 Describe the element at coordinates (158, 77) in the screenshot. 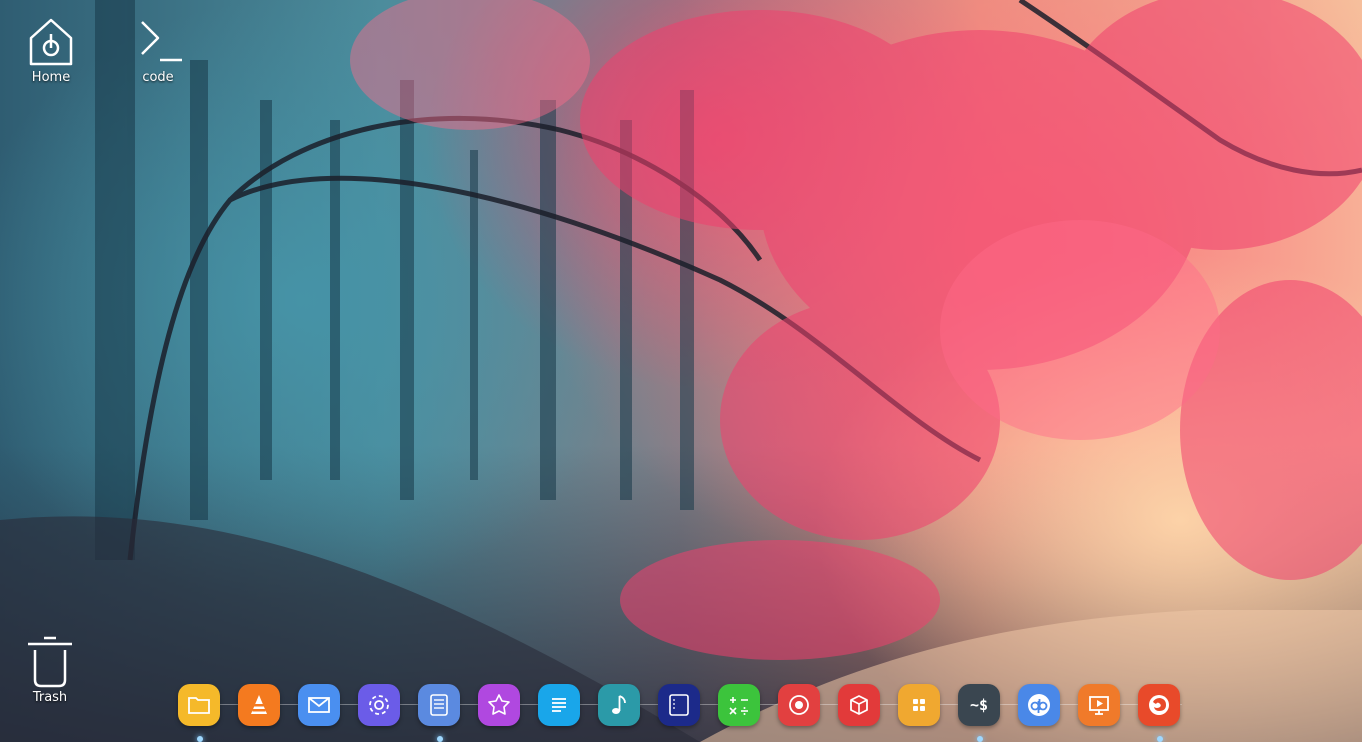

I see `desktop-icon-label: code` at that location.